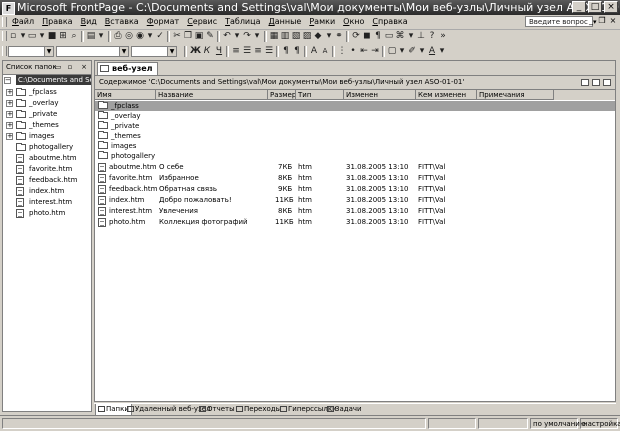 The height and width of the screenshot is (431, 620). What do you see at coordinates (355, 146) in the screenshot?
I see `table-row: images` at bounding box center [355, 146].